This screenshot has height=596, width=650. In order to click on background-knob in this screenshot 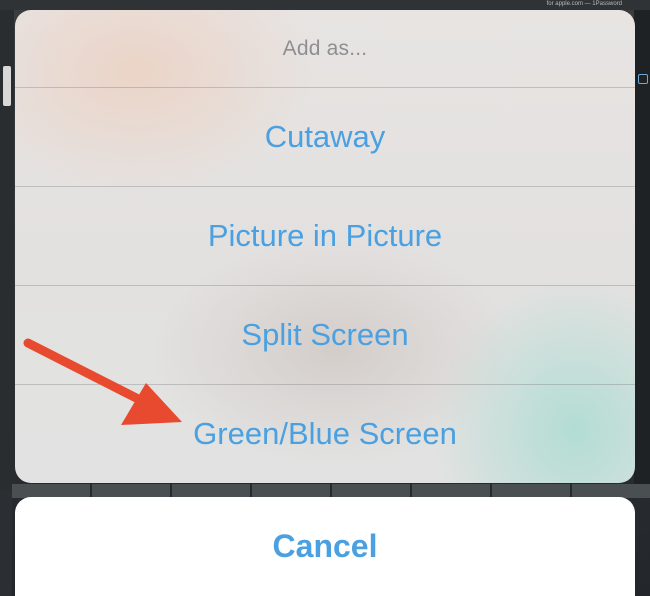, I will do `click(7, 86)`.